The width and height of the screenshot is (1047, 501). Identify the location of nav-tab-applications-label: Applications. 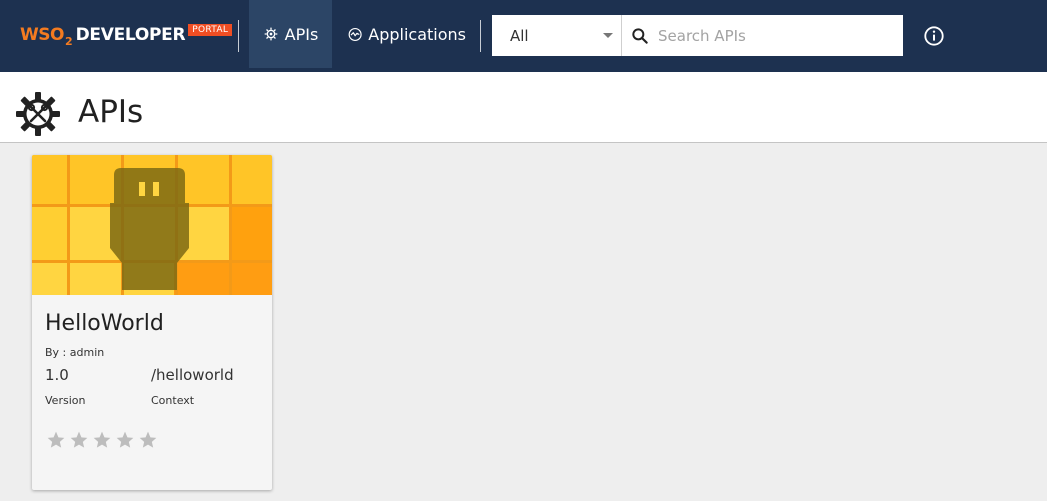
(417, 34).